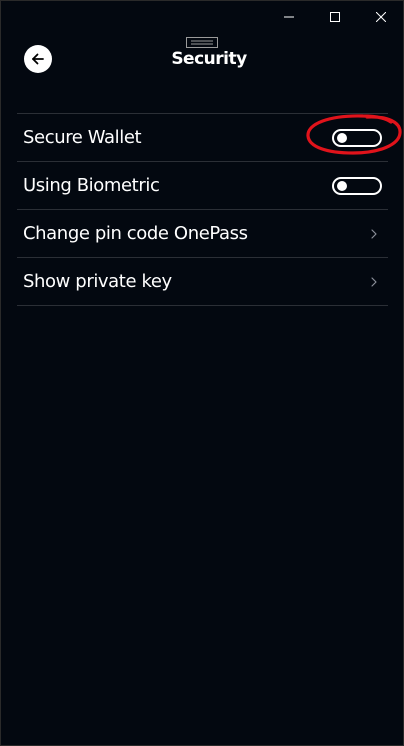 The width and height of the screenshot is (404, 746). What do you see at coordinates (202, 281) in the screenshot?
I see `setting-row-show-private-key: Show private key` at bounding box center [202, 281].